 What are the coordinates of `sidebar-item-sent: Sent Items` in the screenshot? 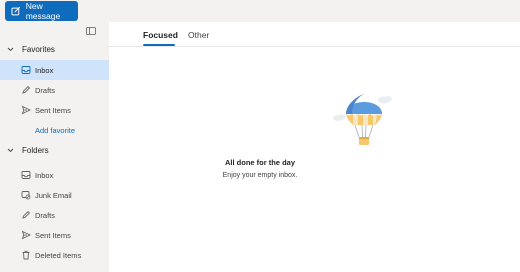 It's located at (54, 235).